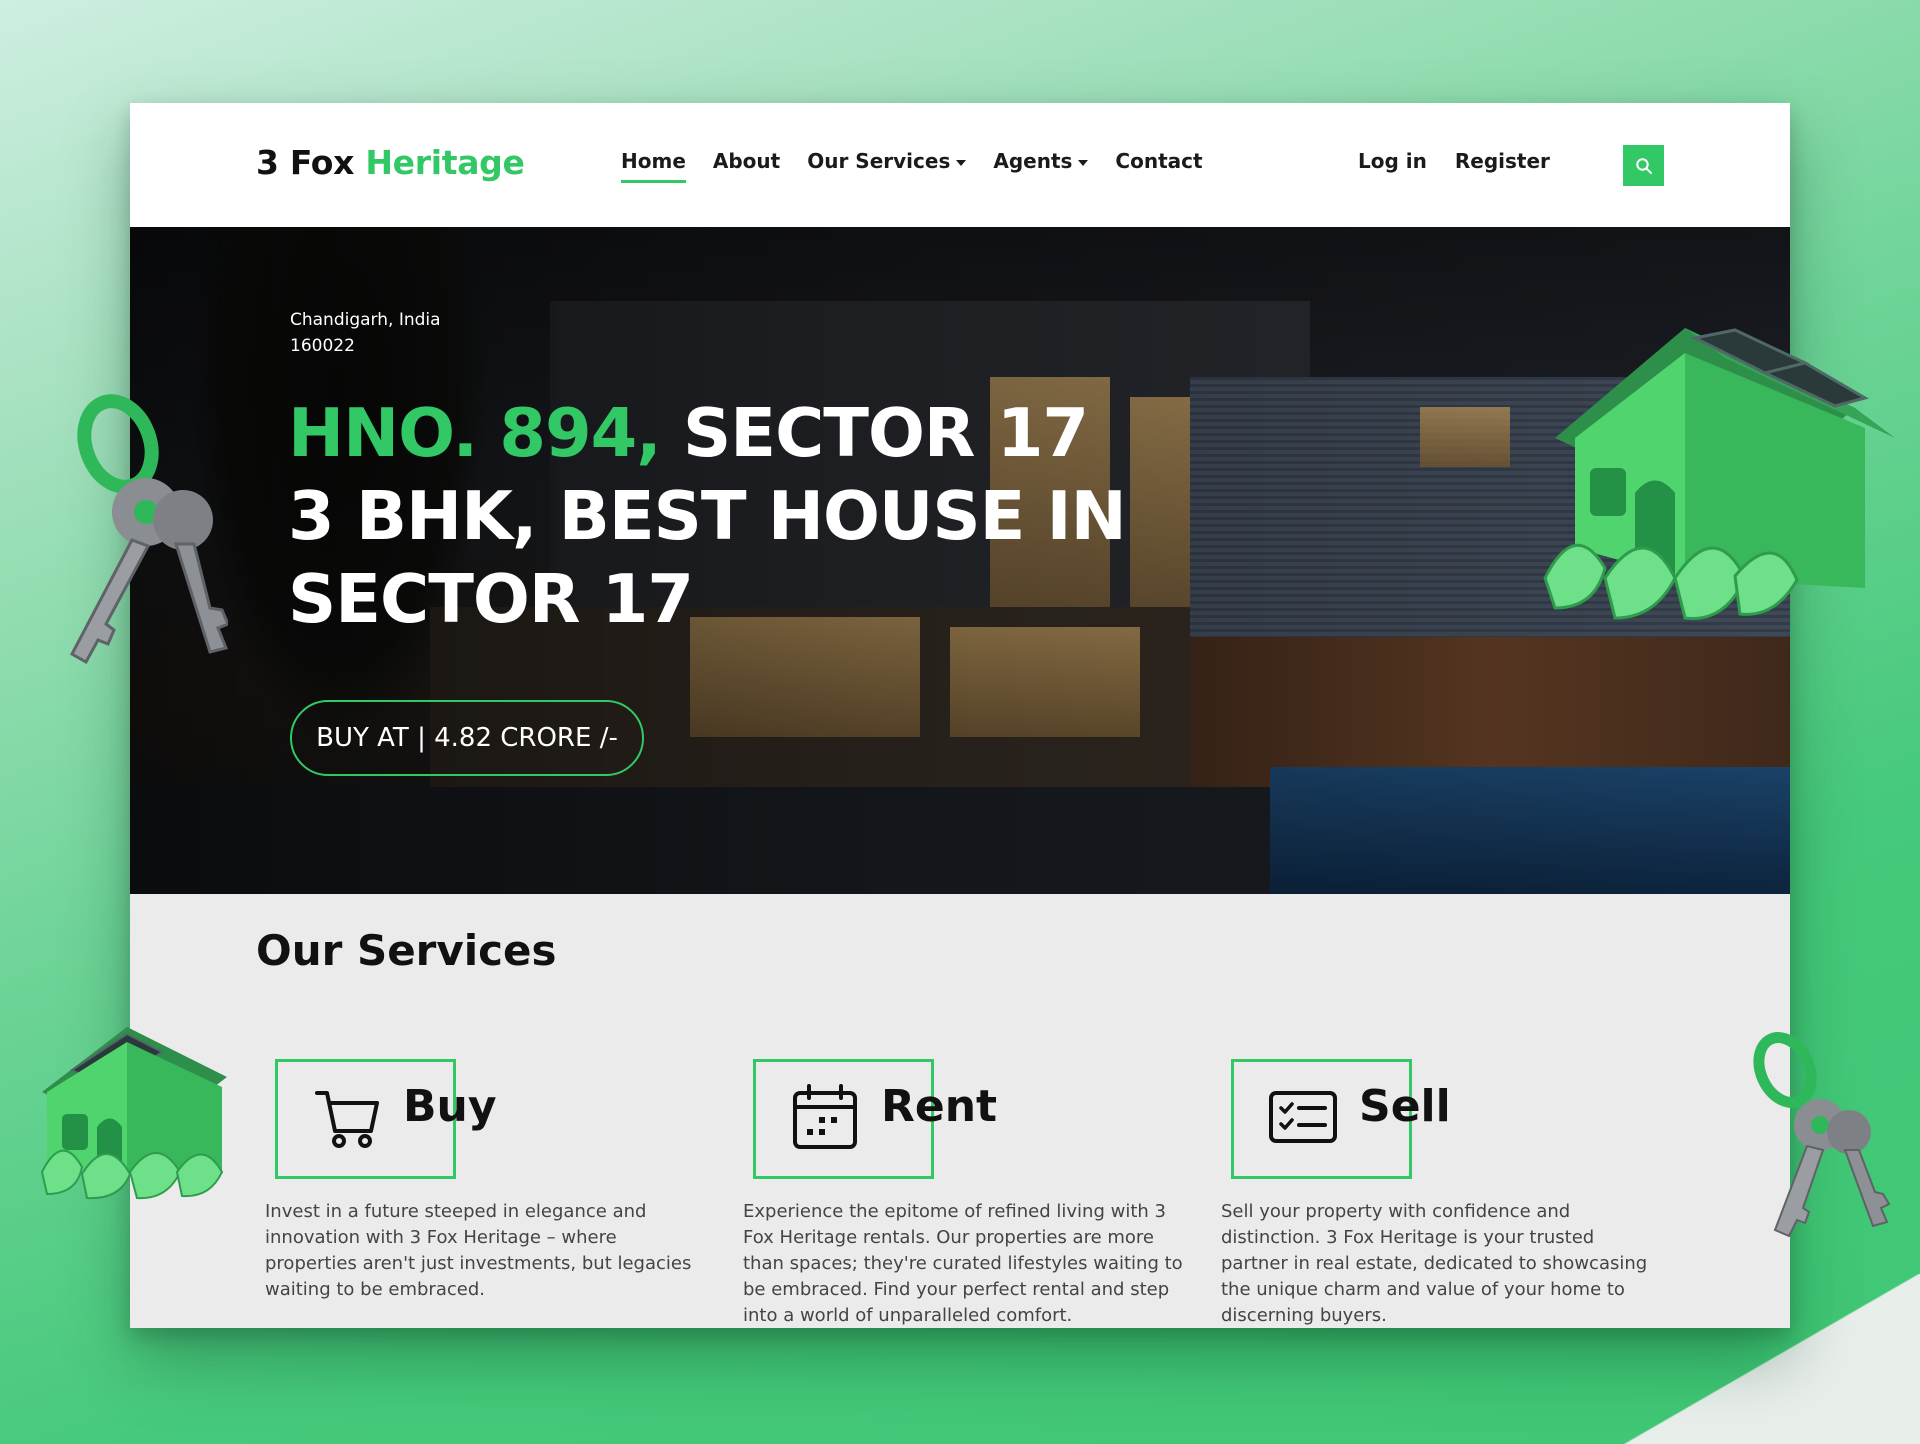  I want to click on calendar-icon, so click(825, 1116).